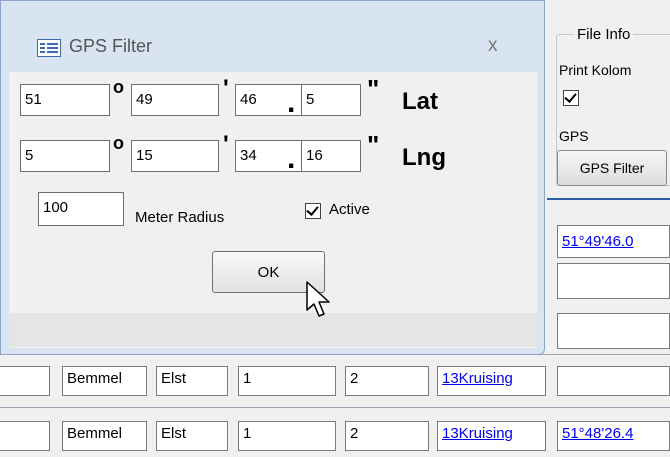 Image resolution: width=670 pixels, height=457 pixels. I want to click on radius-label: Meter Radius, so click(180, 217).